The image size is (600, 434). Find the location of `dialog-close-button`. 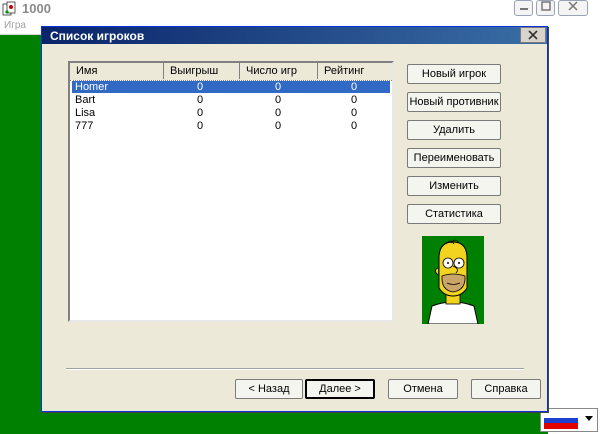

dialog-close-button is located at coordinates (533, 35).